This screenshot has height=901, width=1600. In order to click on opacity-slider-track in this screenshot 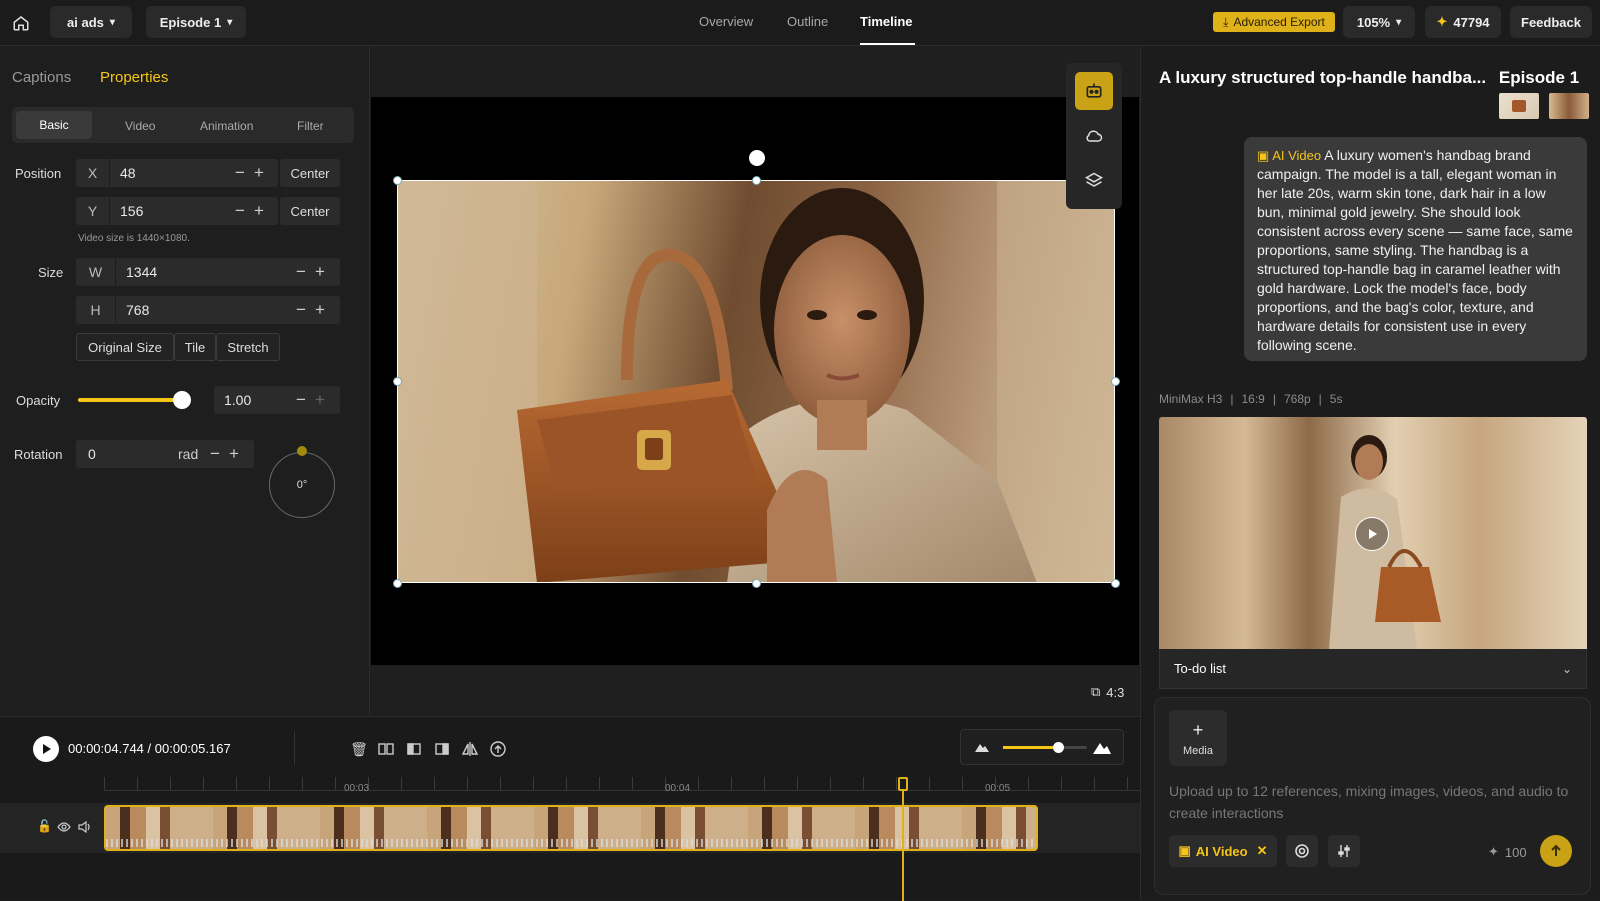, I will do `click(130, 400)`.